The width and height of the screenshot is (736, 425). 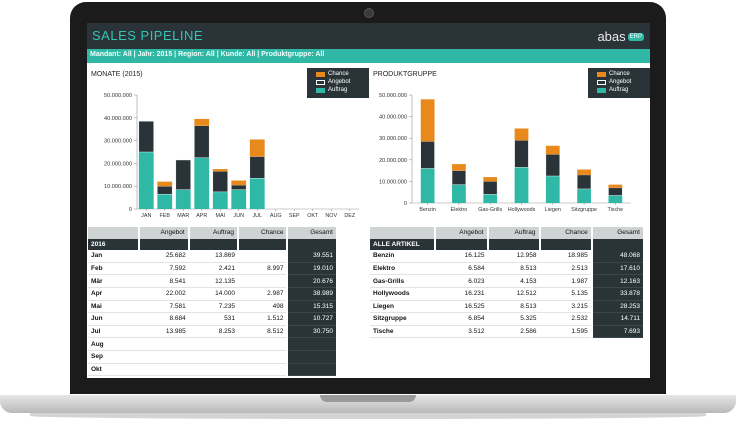 I want to click on table-row: Jun 8.684 531 1.512 10.727, so click(x=212, y=319).